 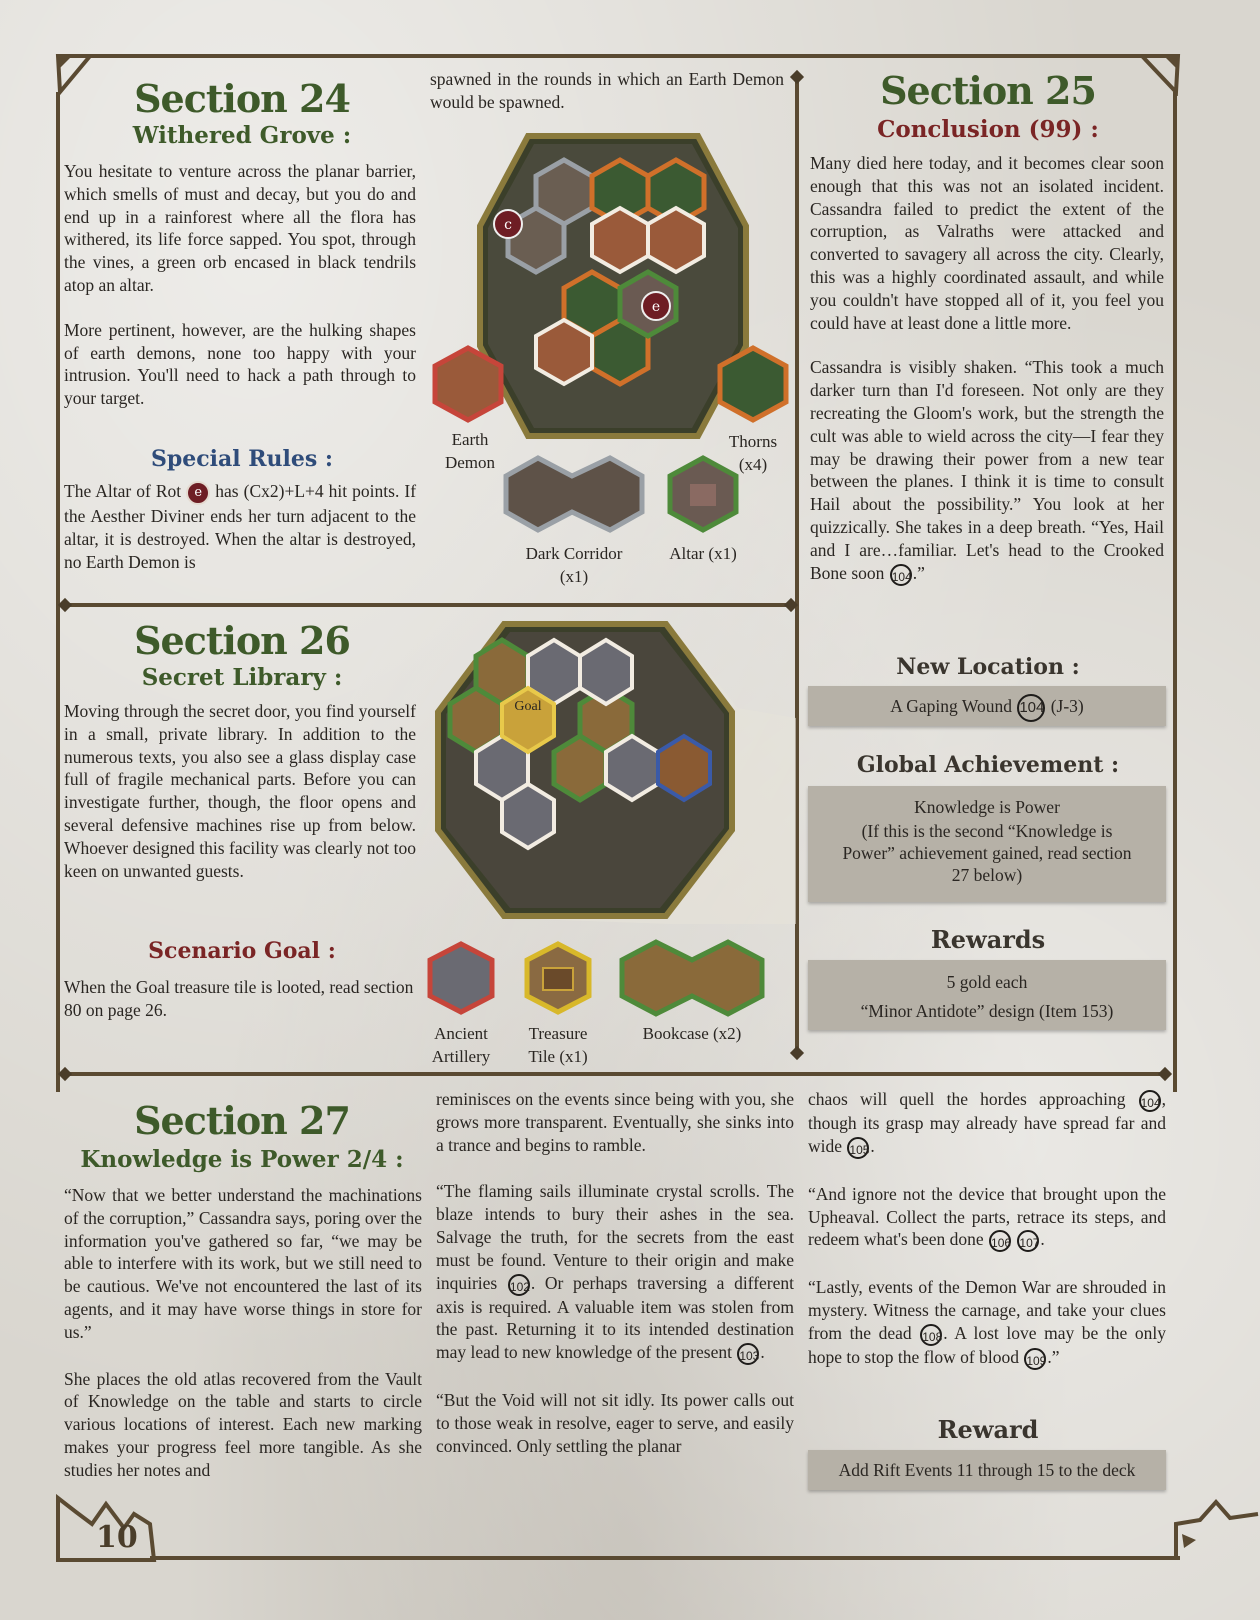 I want to click on treasure-tile-icon, so click(x=558, y=978).